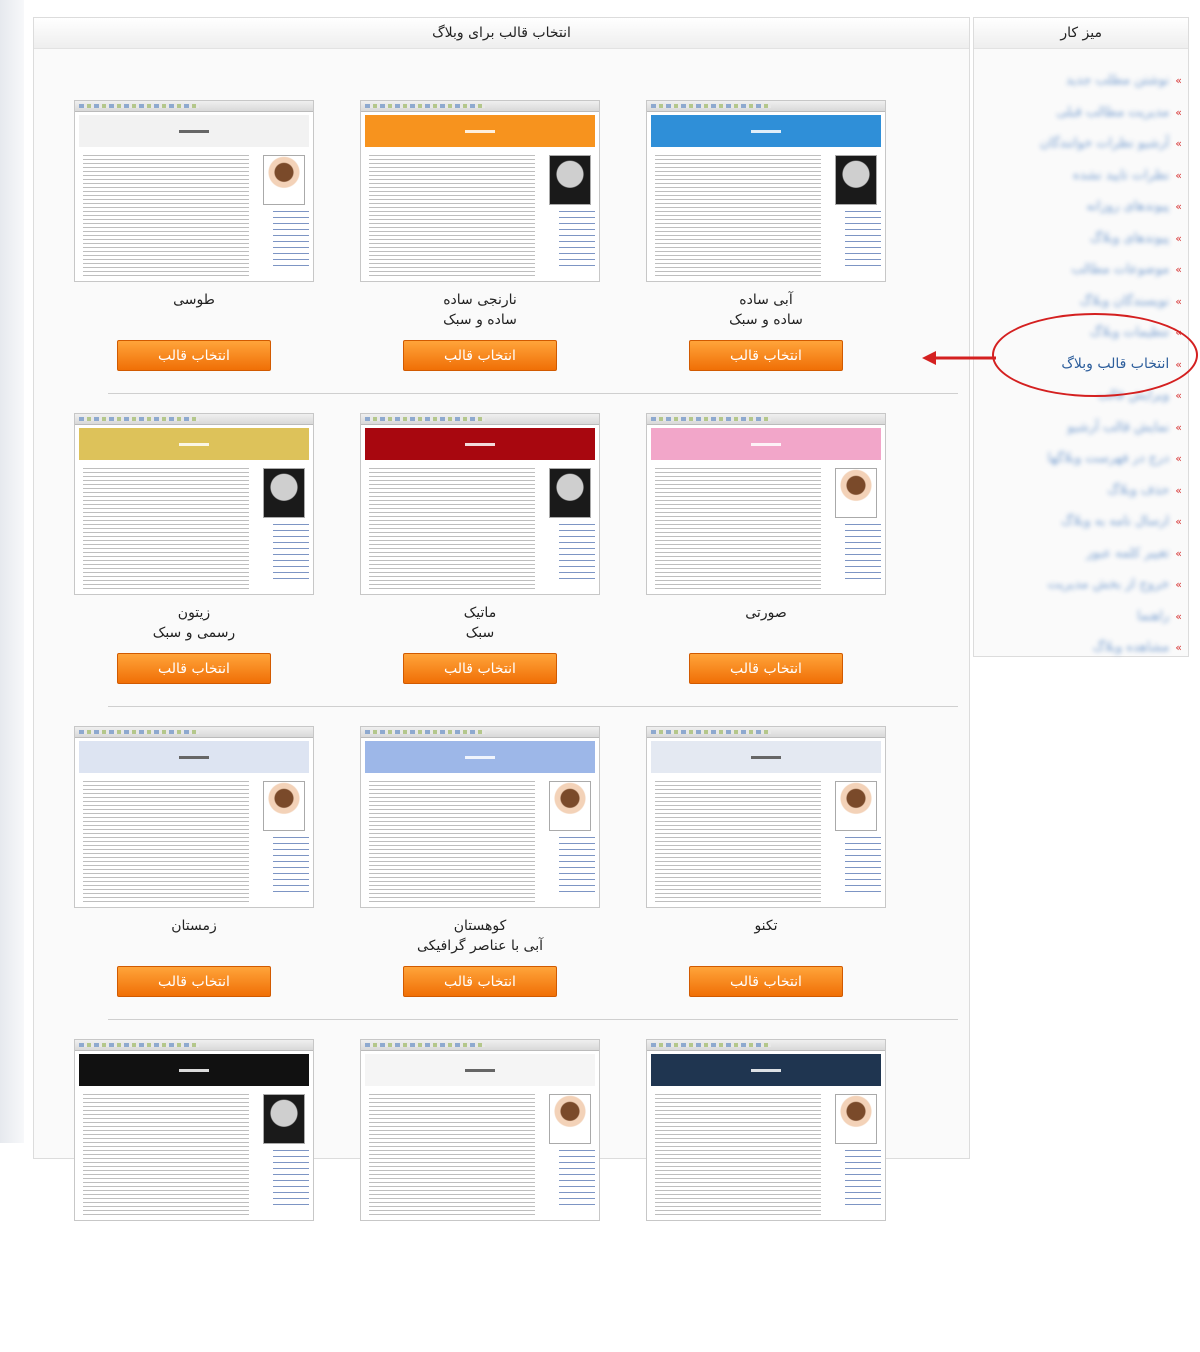 The width and height of the screenshot is (1200, 1352). What do you see at coordinates (1120, 269) in the screenshot?
I see `sidebar-item-label: موضوعات مطالب` at bounding box center [1120, 269].